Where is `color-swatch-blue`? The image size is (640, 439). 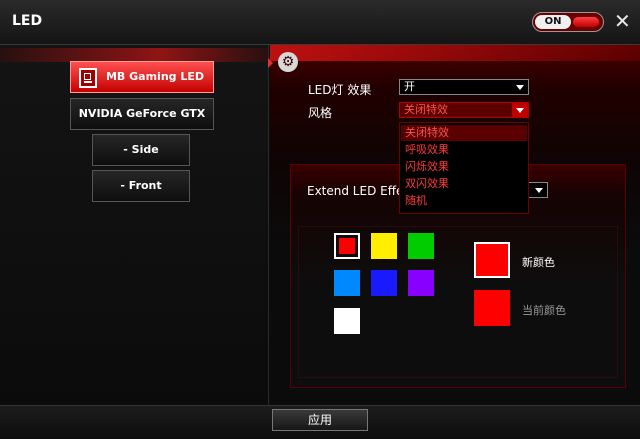 color-swatch-blue is located at coordinates (384, 283).